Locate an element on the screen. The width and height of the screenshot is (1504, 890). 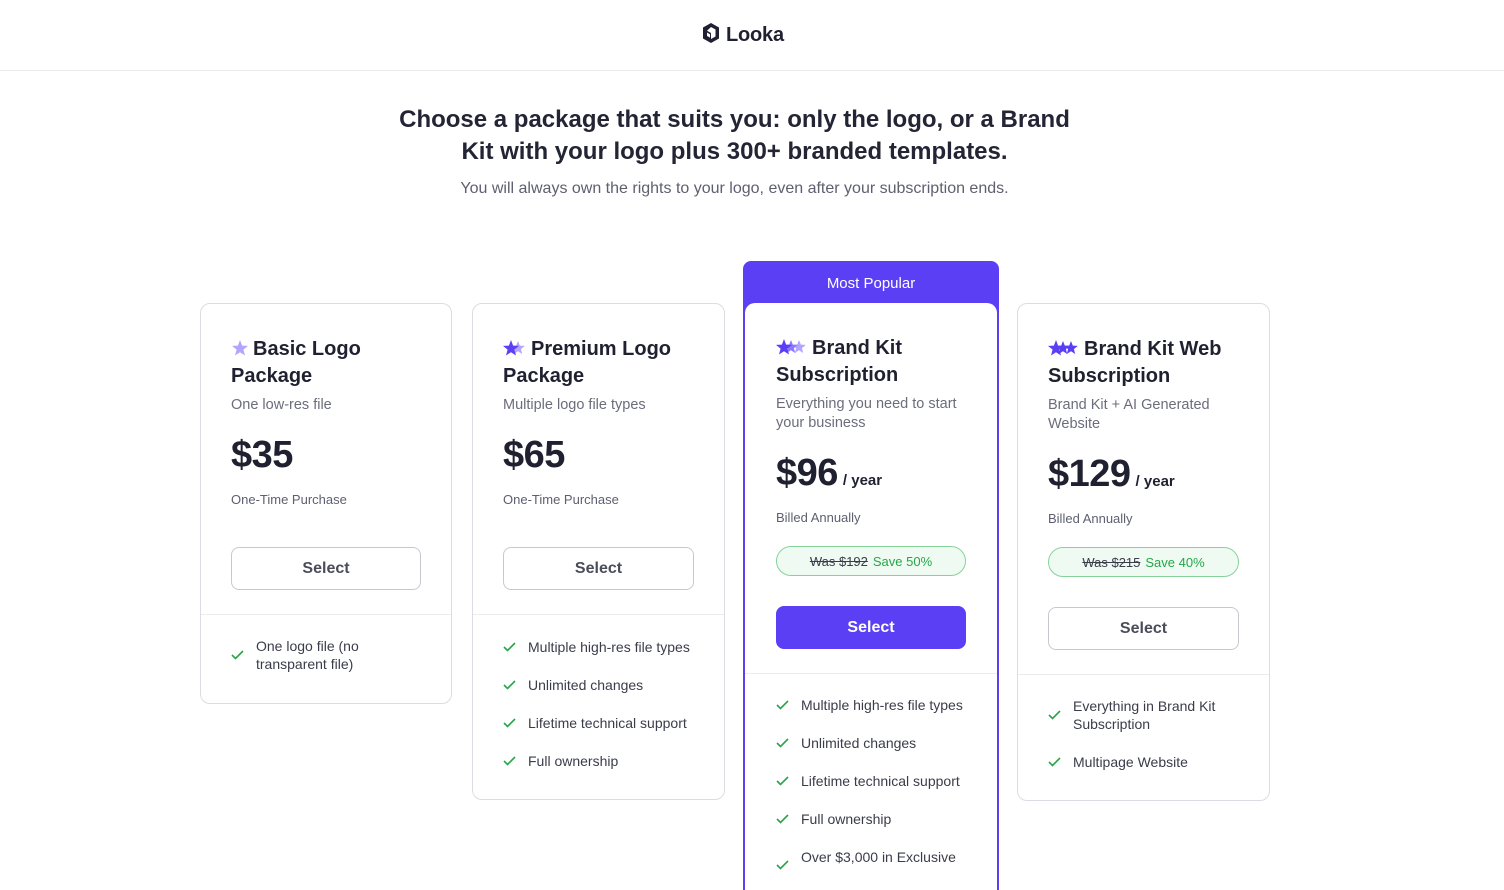
plan-price-row: $65 is located at coordinates (534, 455).